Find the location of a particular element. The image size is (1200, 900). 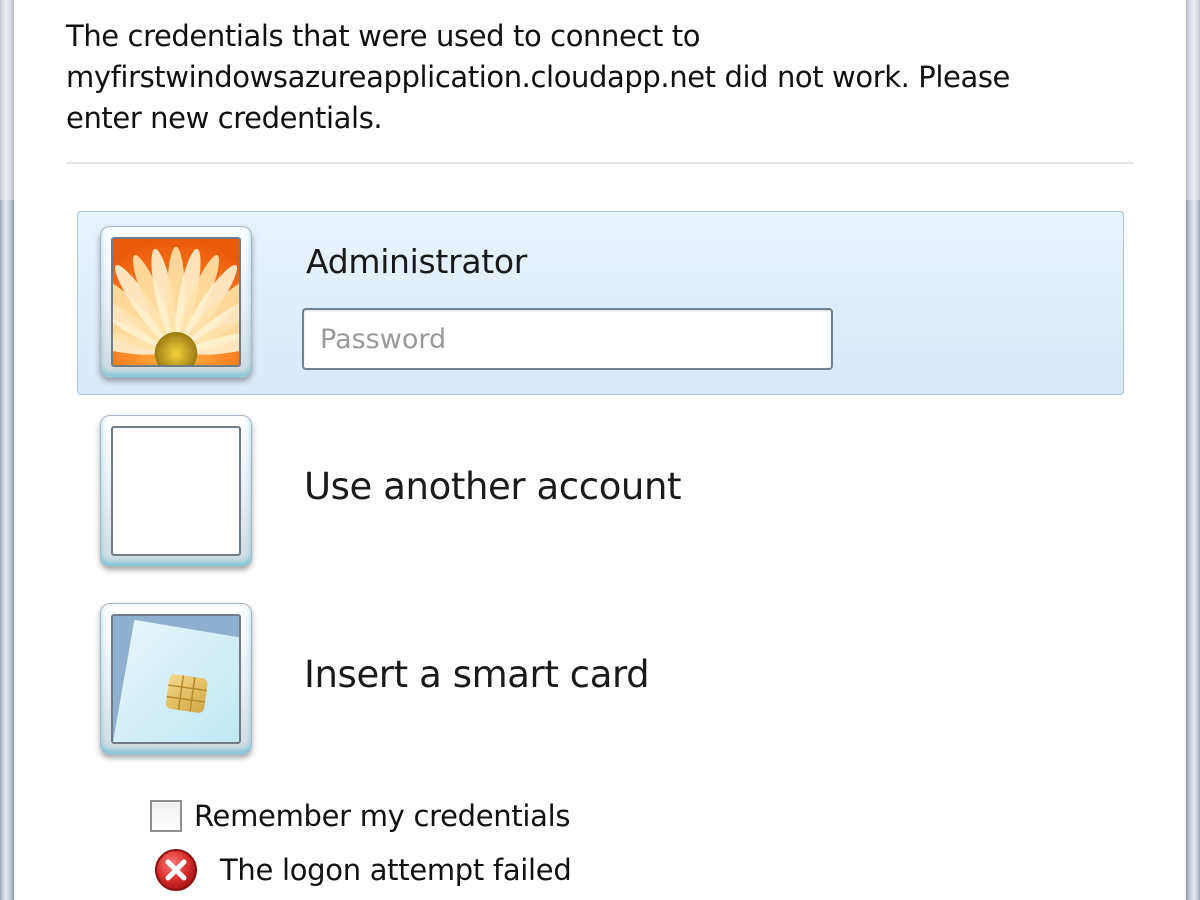

remember-credentials-label: Remember my credentials is located at coordinates (382, 816).